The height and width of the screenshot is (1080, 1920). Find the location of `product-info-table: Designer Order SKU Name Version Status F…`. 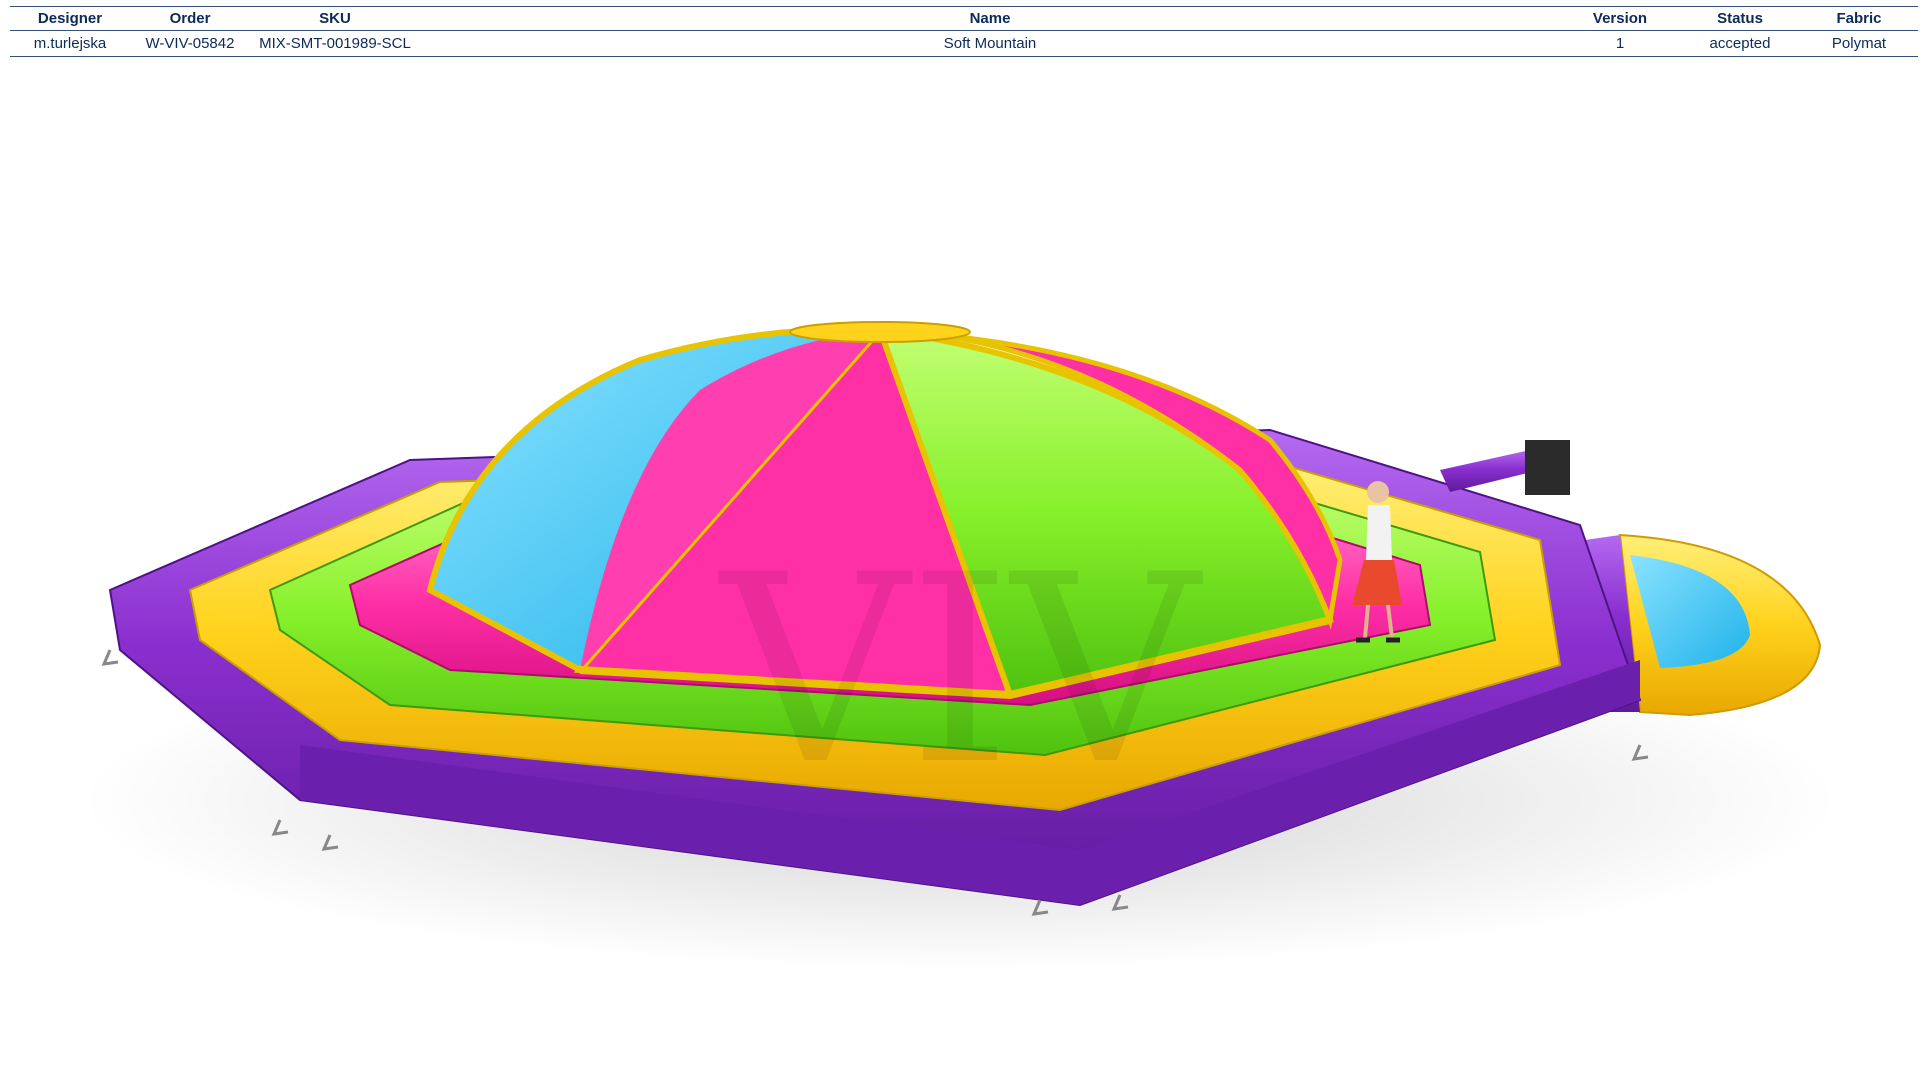

product-info-table: Designer Order SKU Name Version Status F… is located at coordinates (964, 31).